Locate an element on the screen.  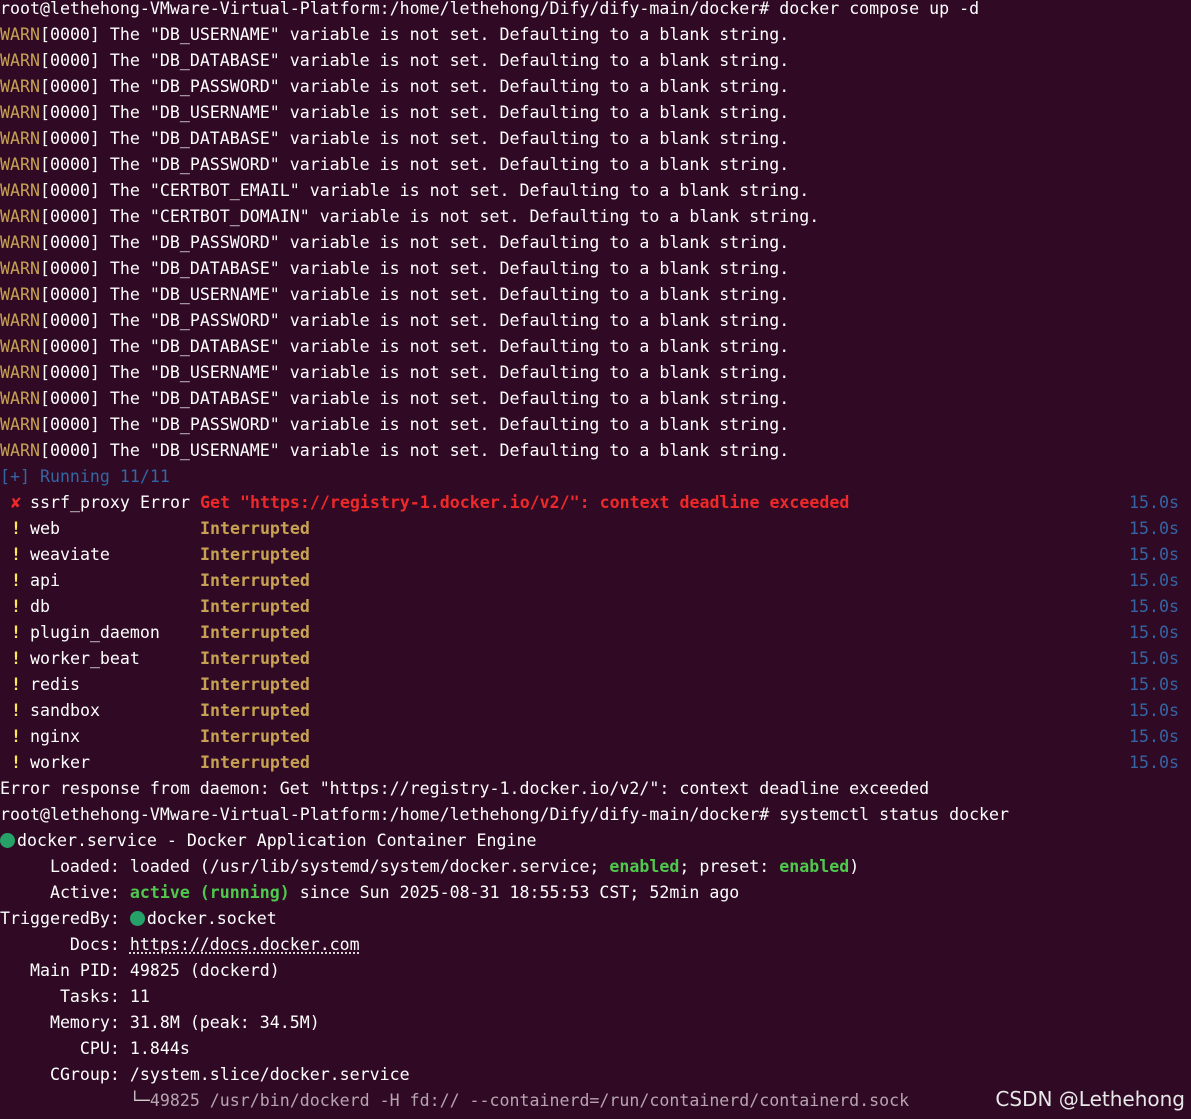
service-name: web is located at coordinates (45, 528).